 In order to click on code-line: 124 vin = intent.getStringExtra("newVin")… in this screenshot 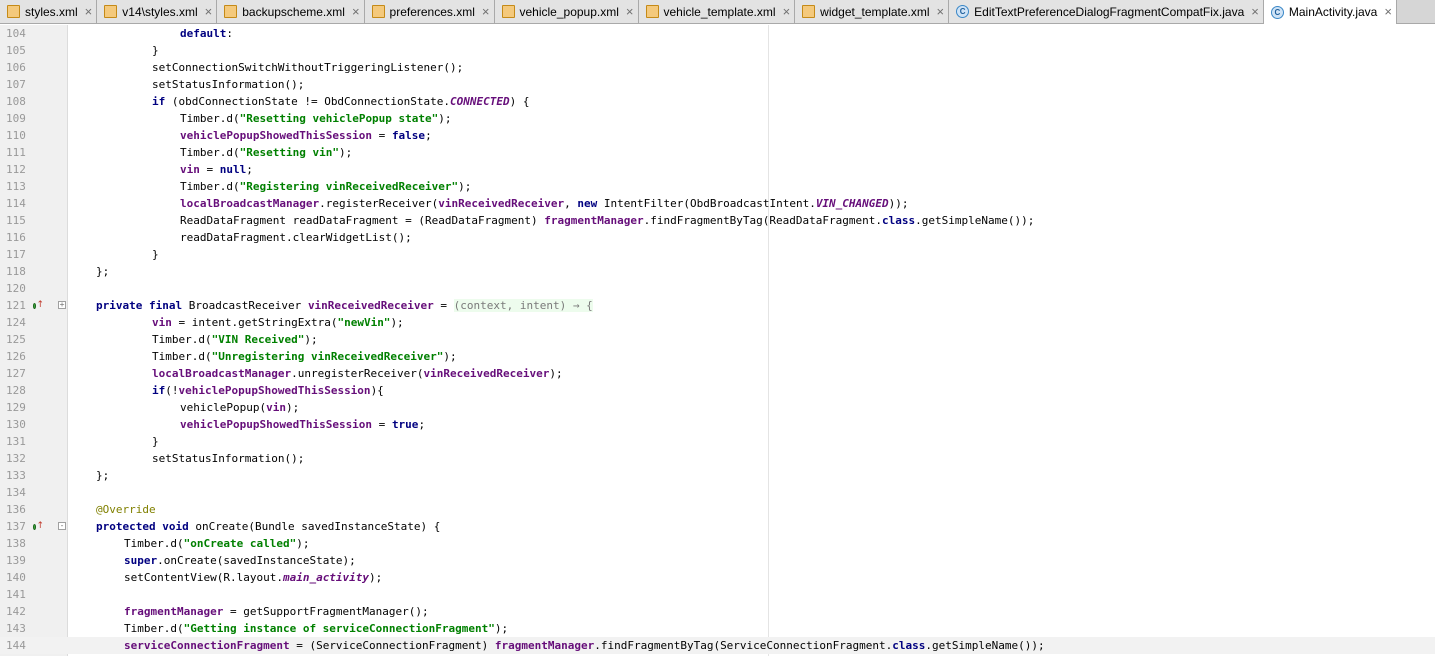, I will do `click(717, 322)`.